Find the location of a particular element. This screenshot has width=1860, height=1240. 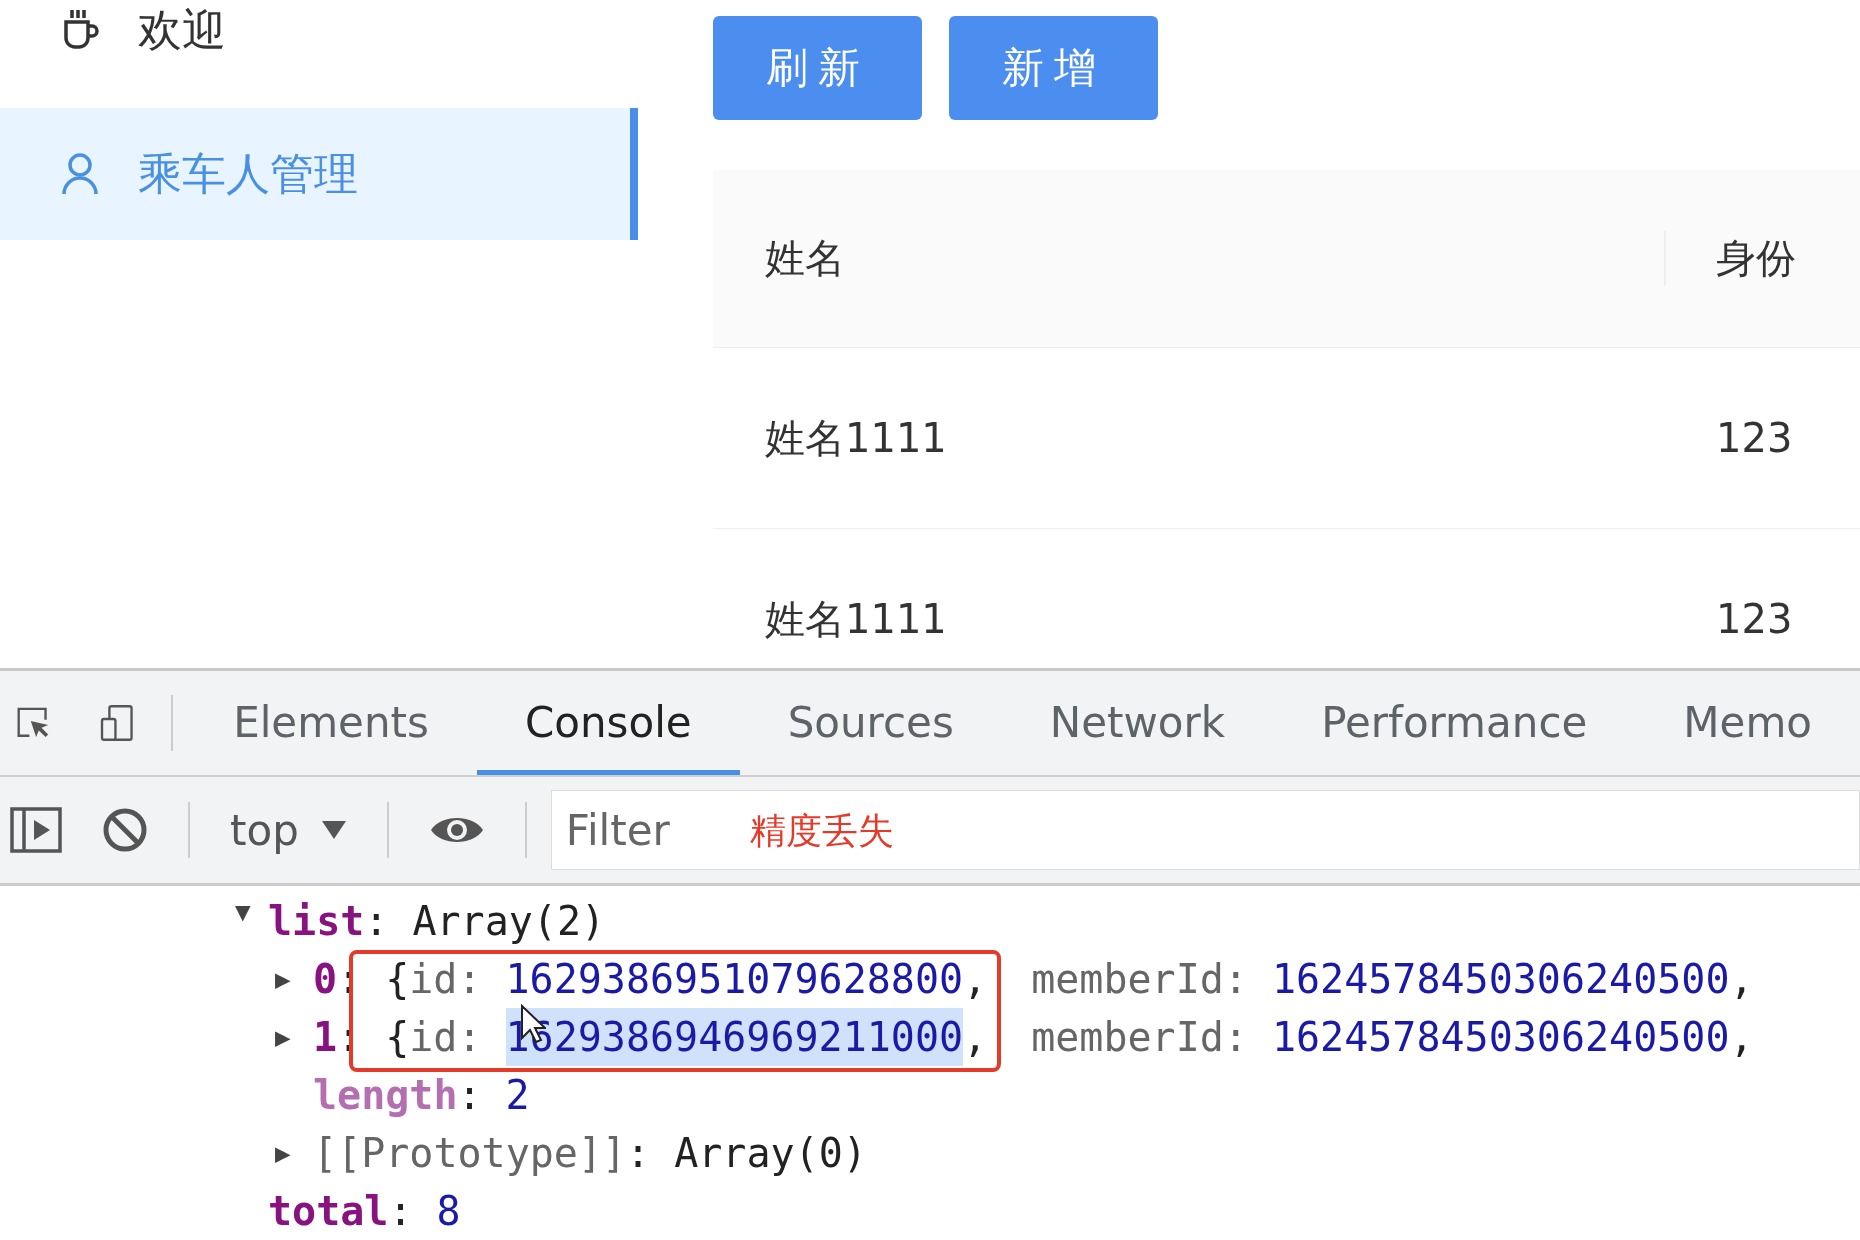

field-value: 1629386951079628800 is located at coordinates (734, 979).